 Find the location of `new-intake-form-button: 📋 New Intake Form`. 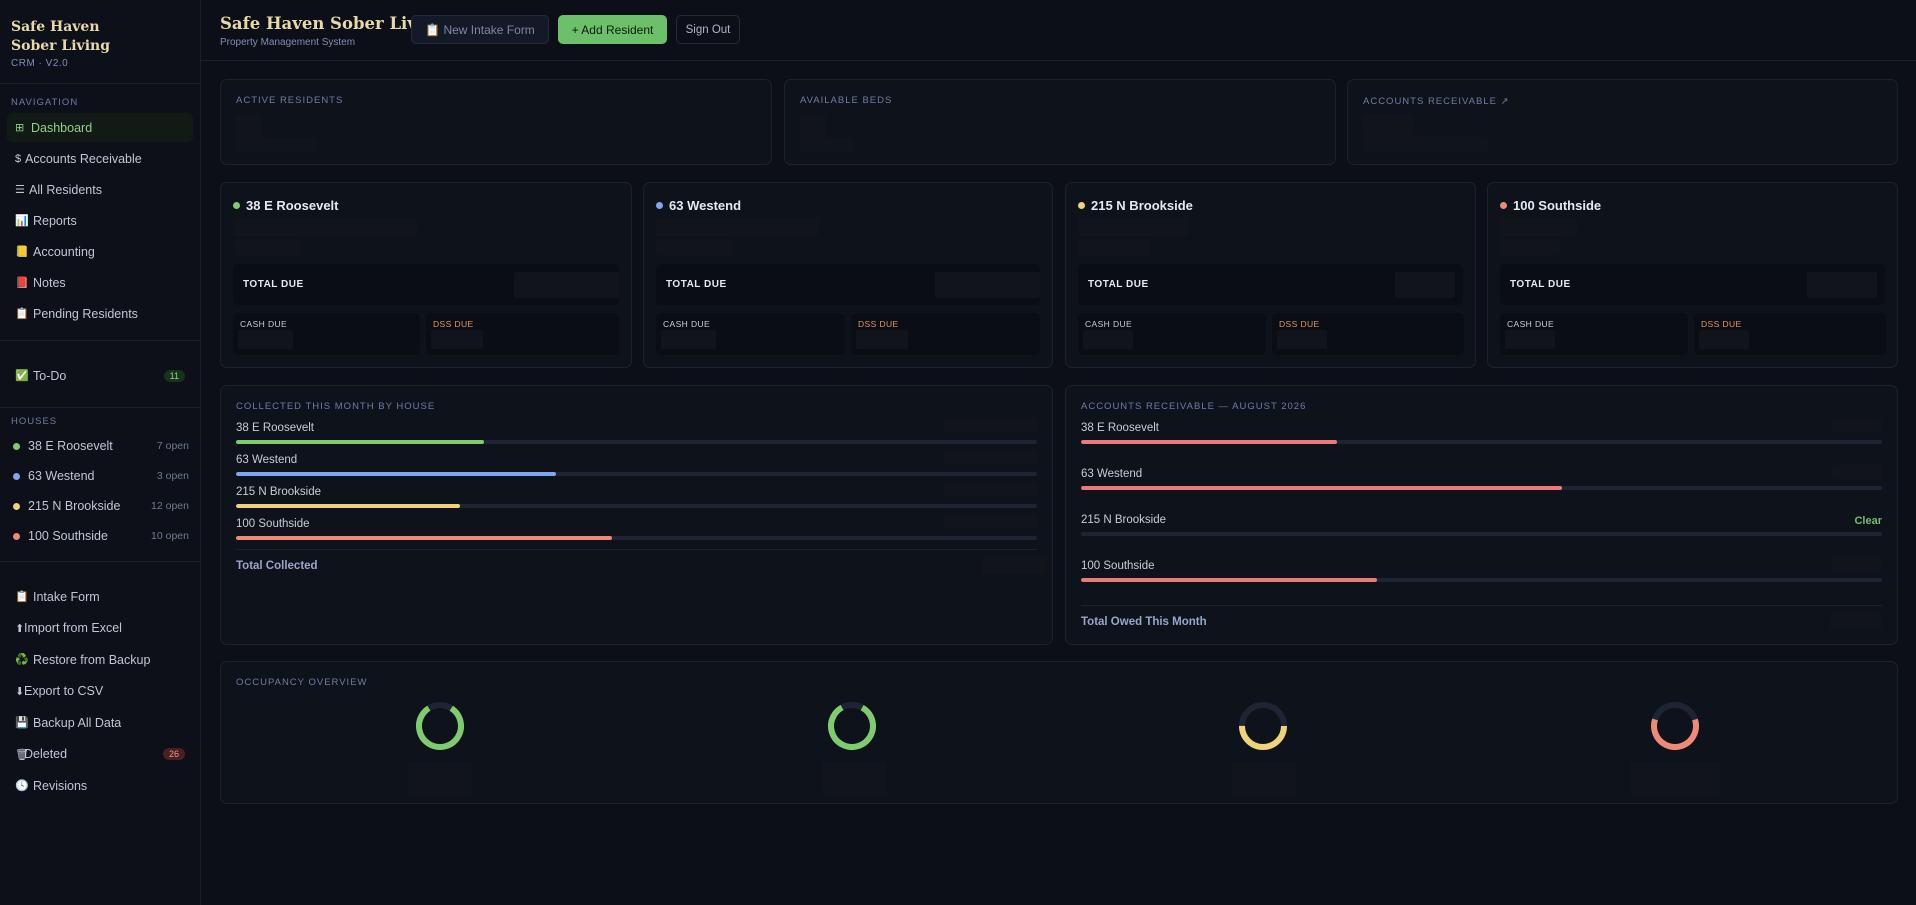

new-intake-form-button: 📋 New Intake Form is located at coordinates (480, 29).